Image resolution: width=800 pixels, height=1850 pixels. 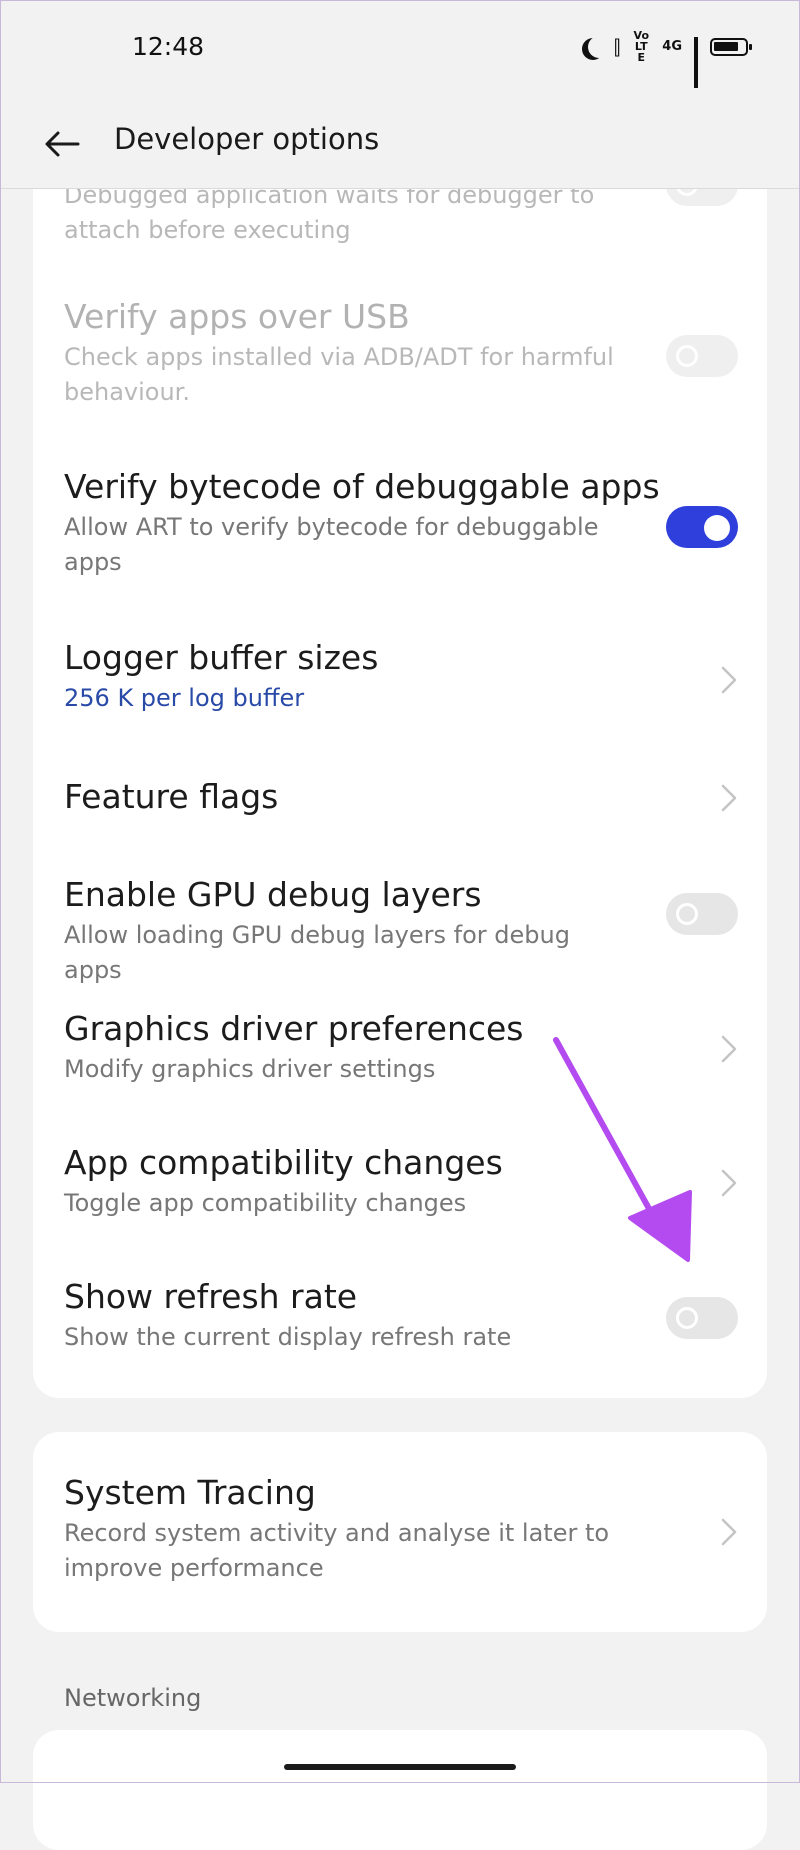 What do you see at coordinates (190, 1492) in the screenshot?
I see `setting-title: System Tracing` at bounding box center [190, 1492].